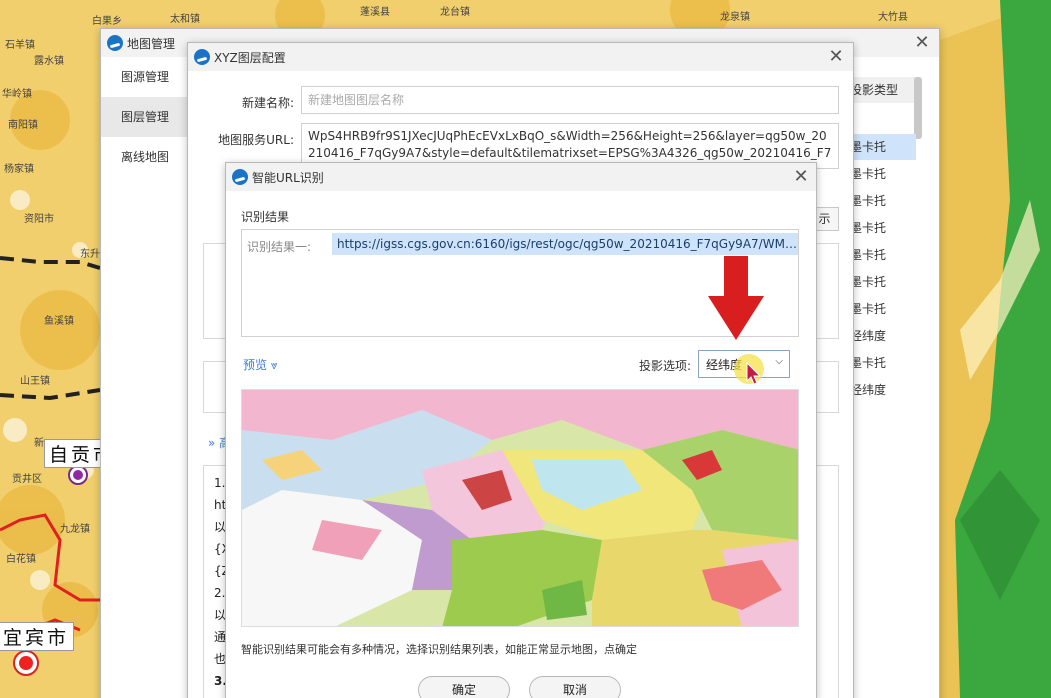 The image size is (1051, 698). I want to click on preview-toggle: 预览 ⩔, so click(260, 364).